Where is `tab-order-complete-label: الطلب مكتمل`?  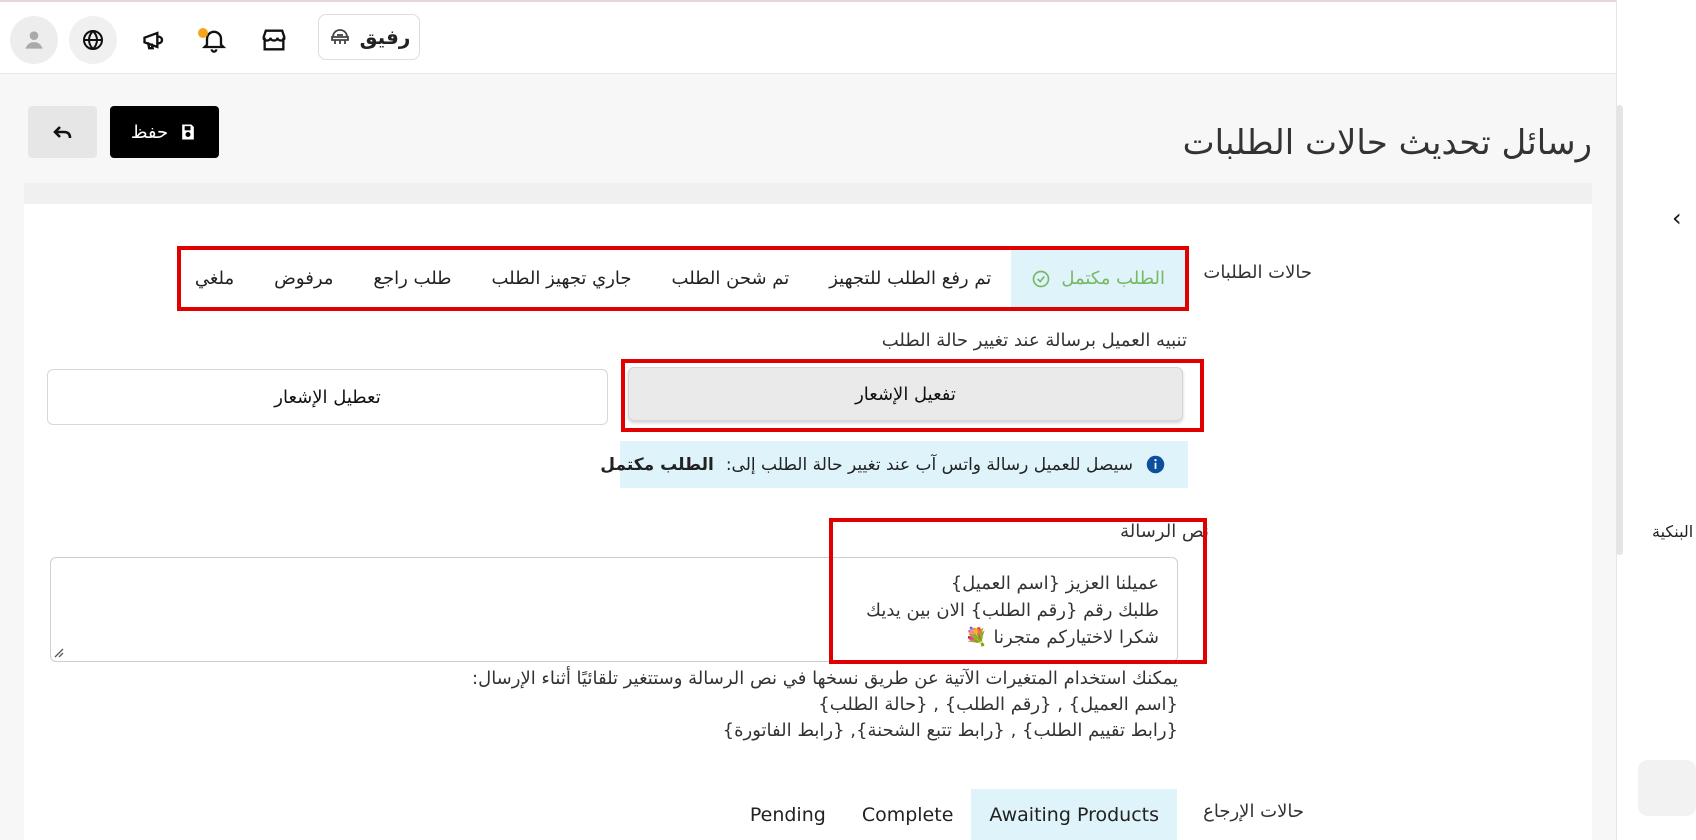 tab-order-complete-label: الطلب مكتمل is located at coordinates (1113, 278).